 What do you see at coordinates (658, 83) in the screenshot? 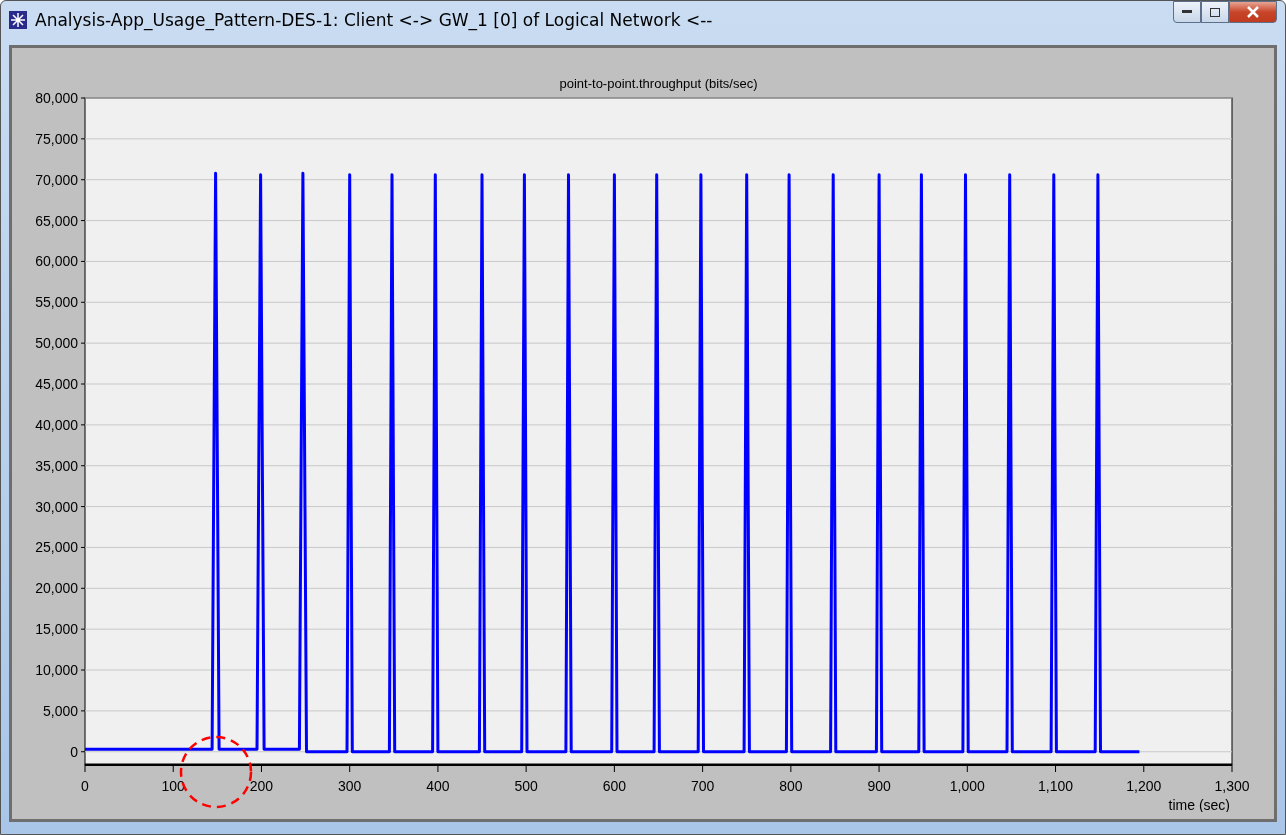
I see `chart-title: point-to-point.throughput (bits/sec)` at bounding box center [658, 83].